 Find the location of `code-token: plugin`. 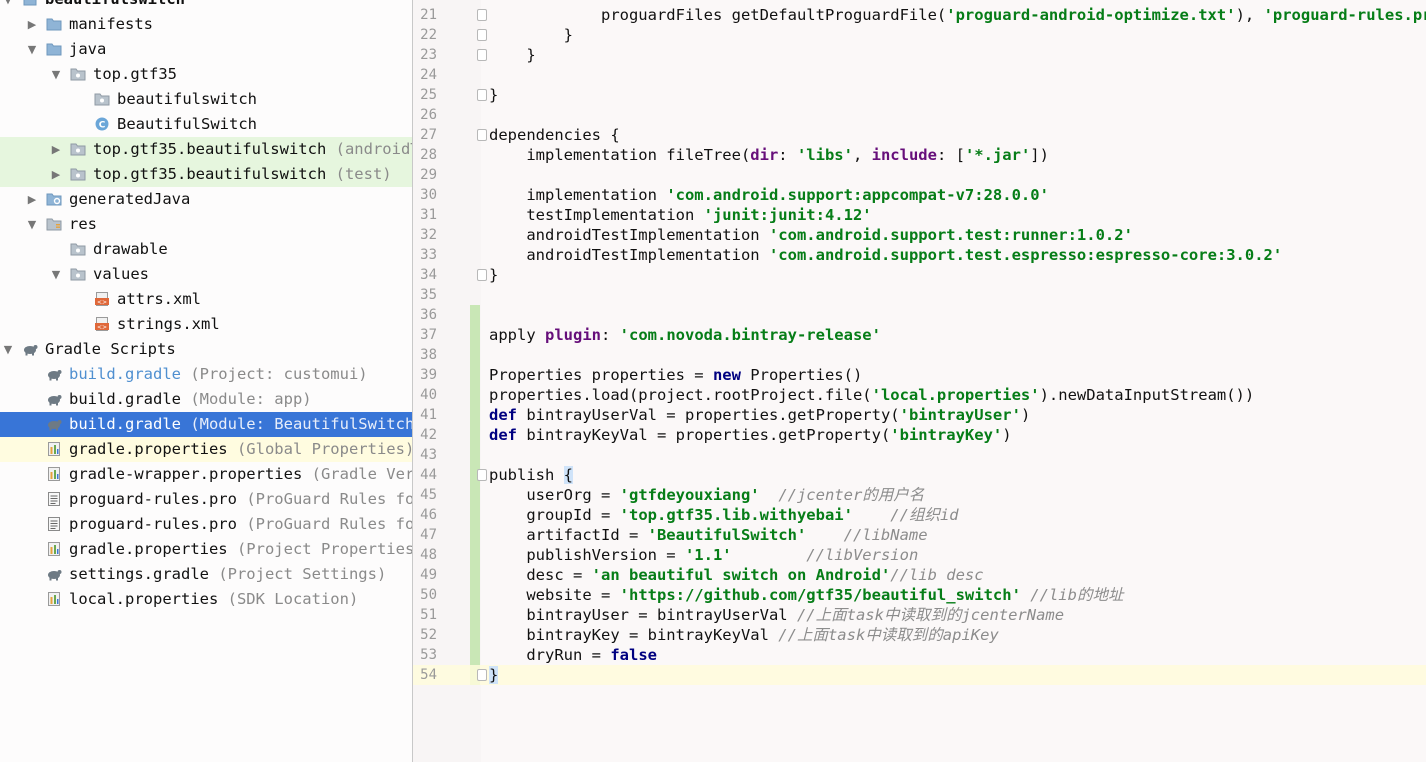

code-token: plugin is located at coordinates (573, 335).